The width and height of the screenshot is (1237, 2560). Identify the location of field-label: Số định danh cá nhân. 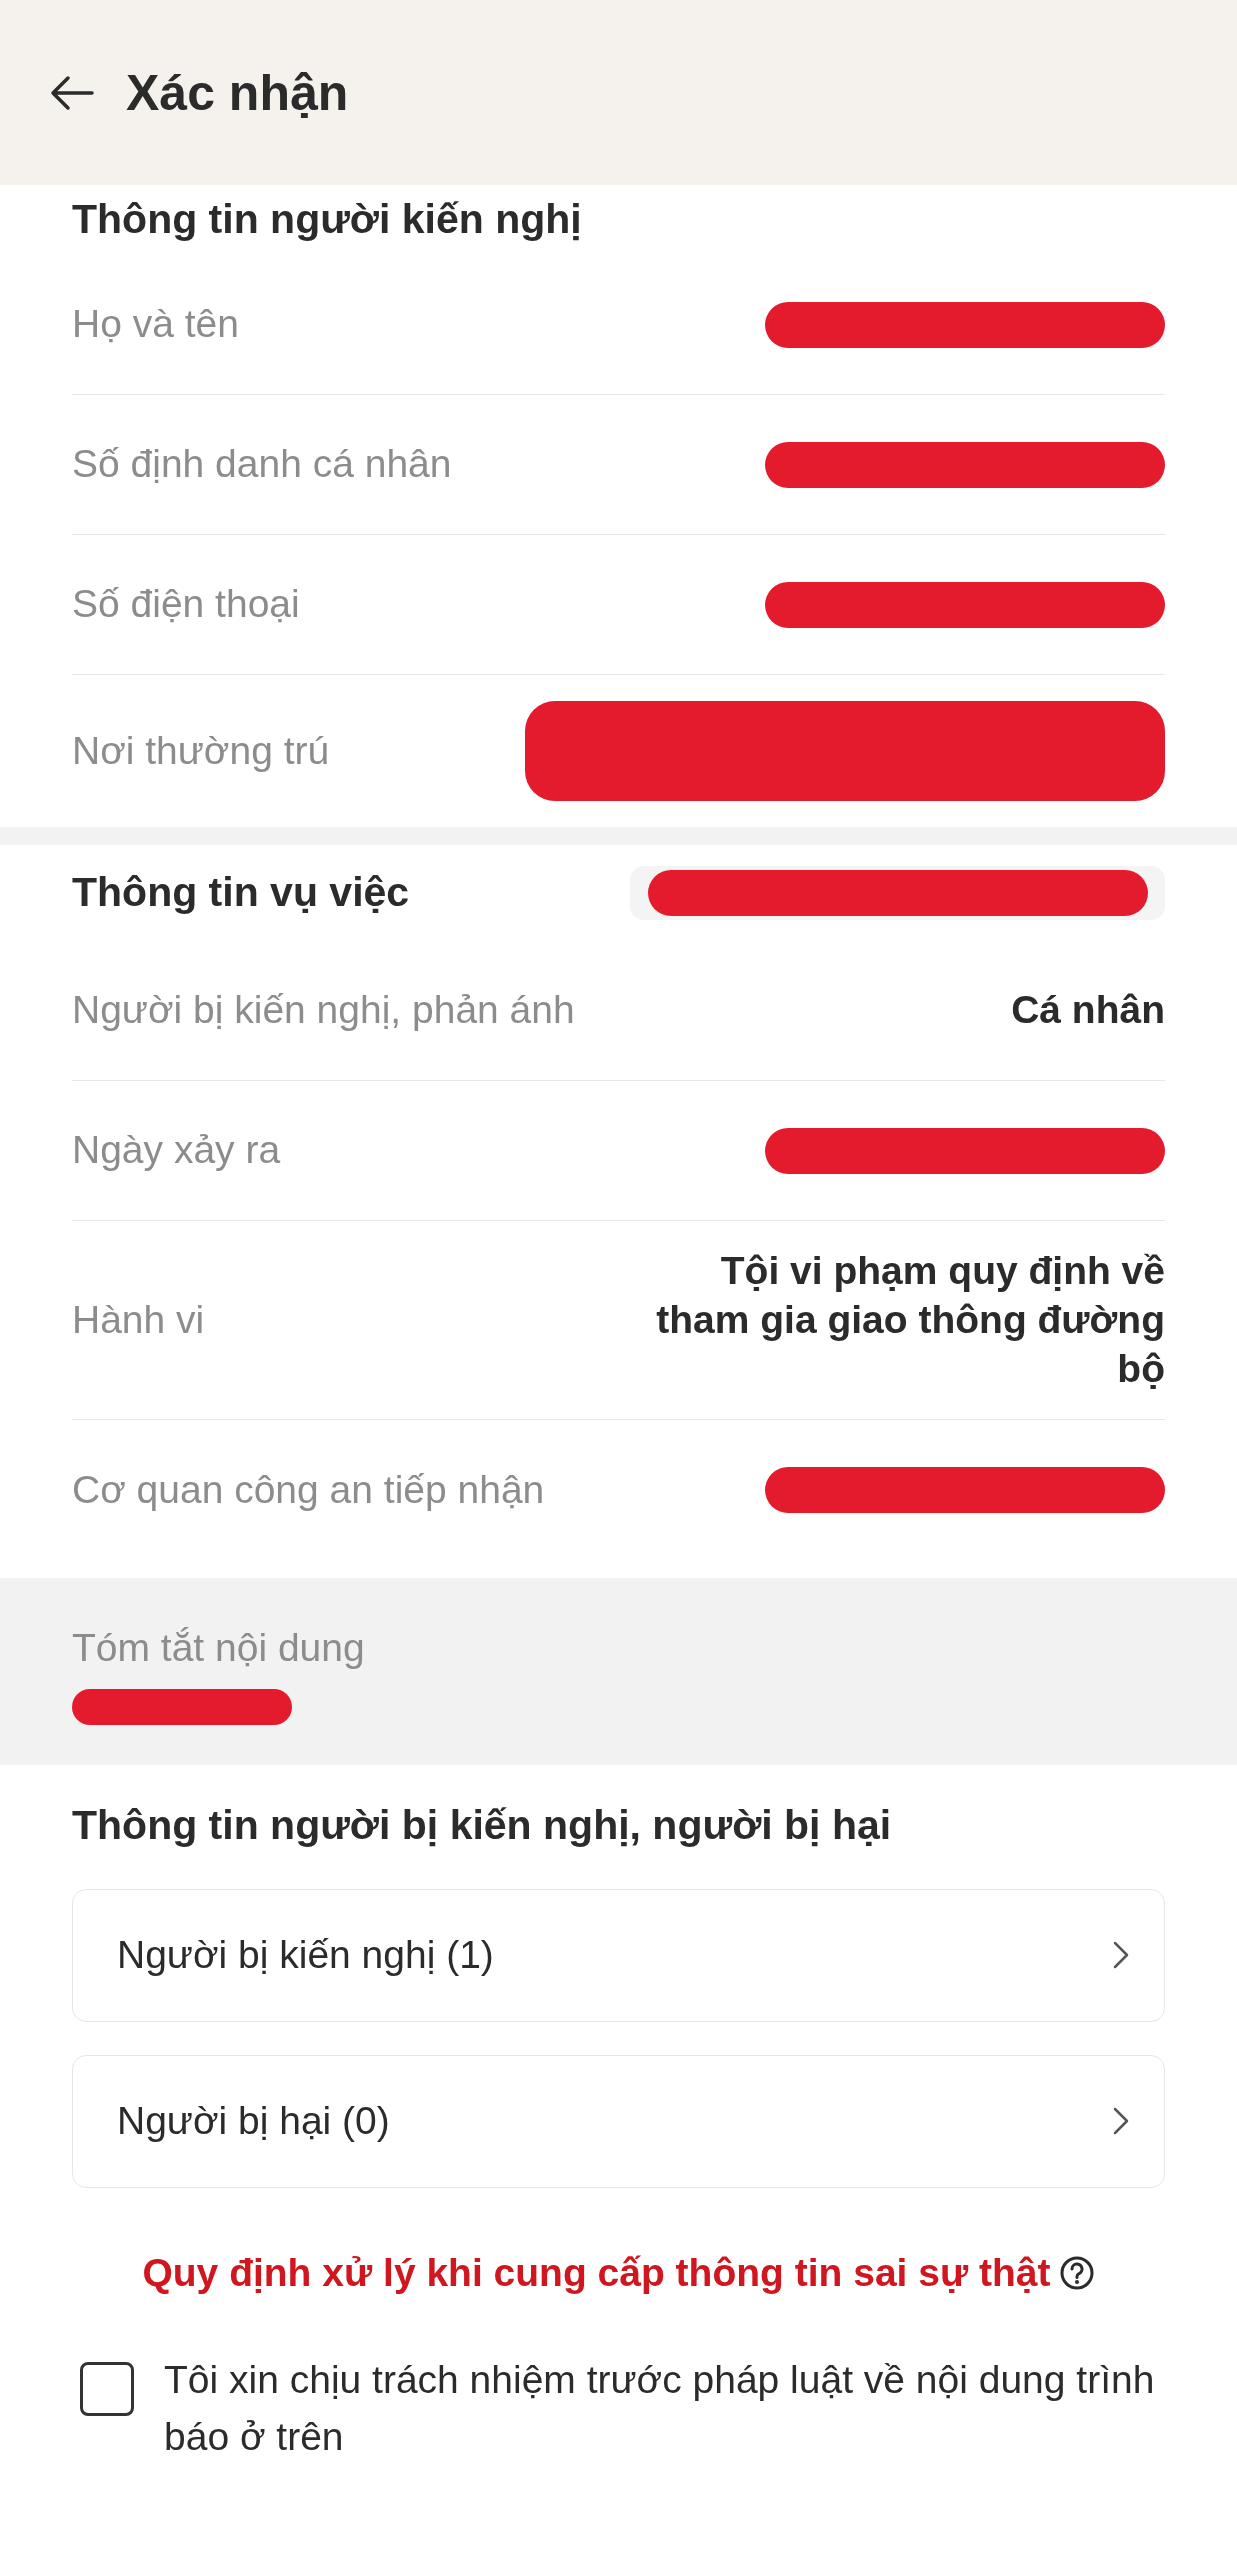
(262, 464).